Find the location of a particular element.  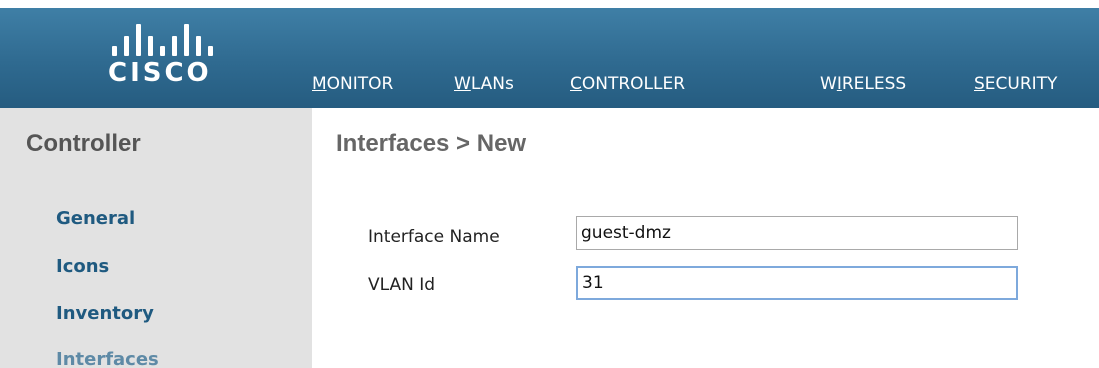

page-title: Interfaces > New is located at coordinates (431, 143).